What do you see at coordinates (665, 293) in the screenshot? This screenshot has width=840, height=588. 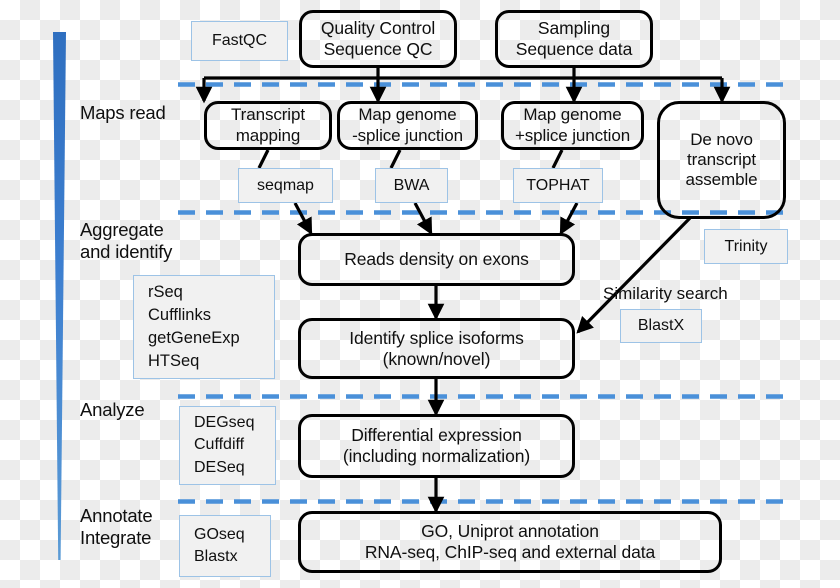 I see `label-similarity-search: Similarity search` at bounding box center [665, 293].